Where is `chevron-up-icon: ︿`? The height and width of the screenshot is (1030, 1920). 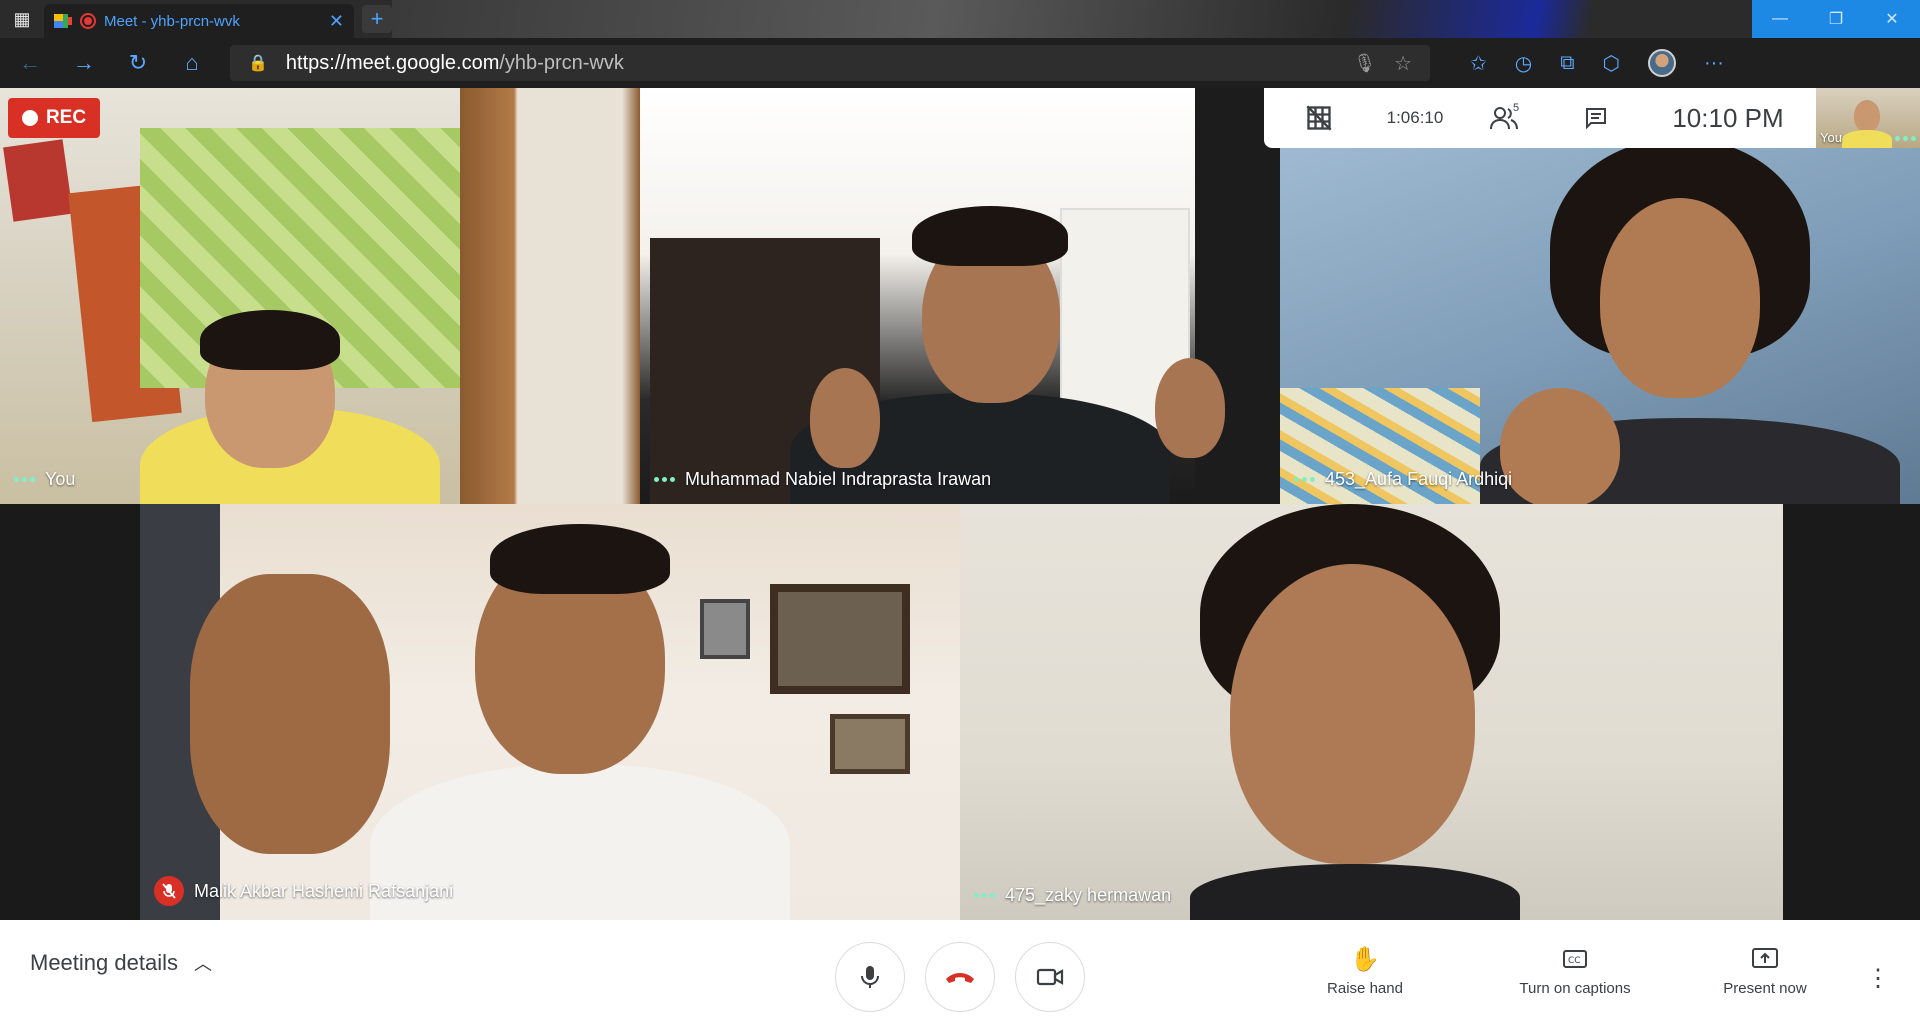 chevron-up-icon: ︿ is located at coordinates (202, 964).